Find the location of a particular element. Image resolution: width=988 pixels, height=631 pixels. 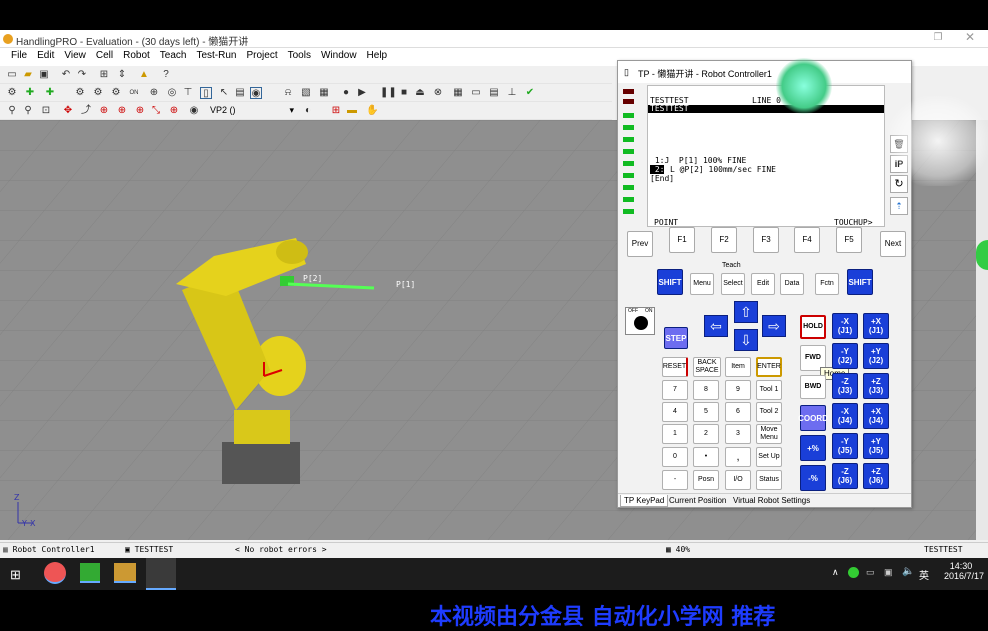

arrow-up-key: ⇧ is located at coordinates (746, 312).